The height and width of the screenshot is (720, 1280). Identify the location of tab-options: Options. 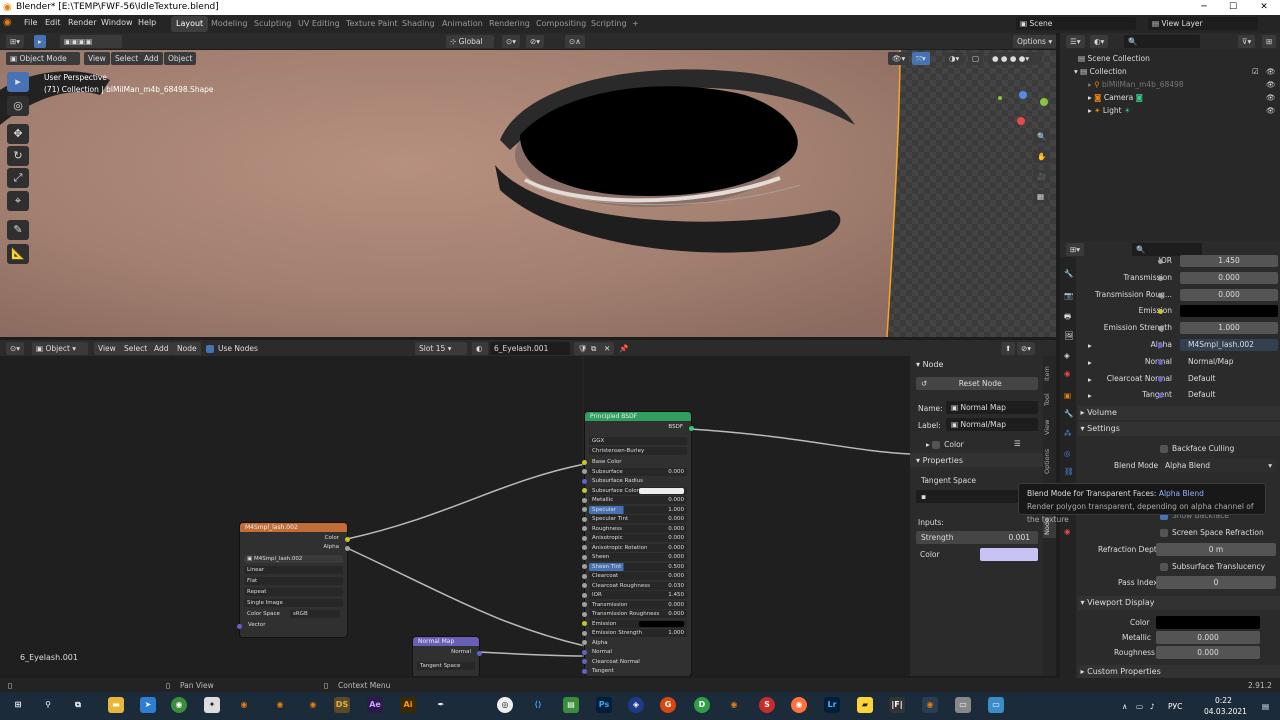
(1049, 461).